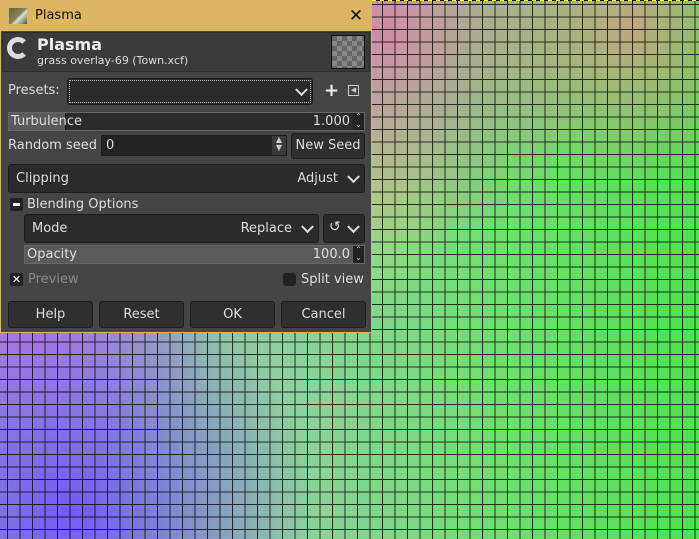 This screenshot has height=539, width=699. Describe the element at coordinates (113, 60) in the screenshot. I see `header-subtitle: grass overlay-69 (Town.xcf)` at that location.